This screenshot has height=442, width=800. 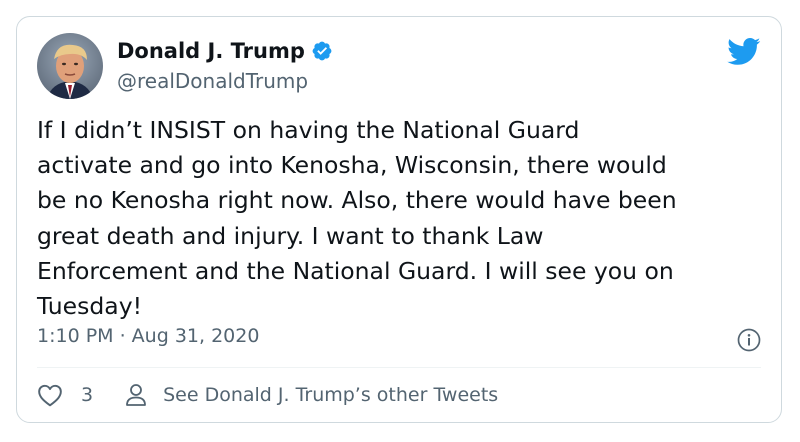 What do you see at coordinates (148, 336) in the screenshot?
I see `timestamp: 1:10 PM · Aug 31, 2020` at bounding box center [148, 336].